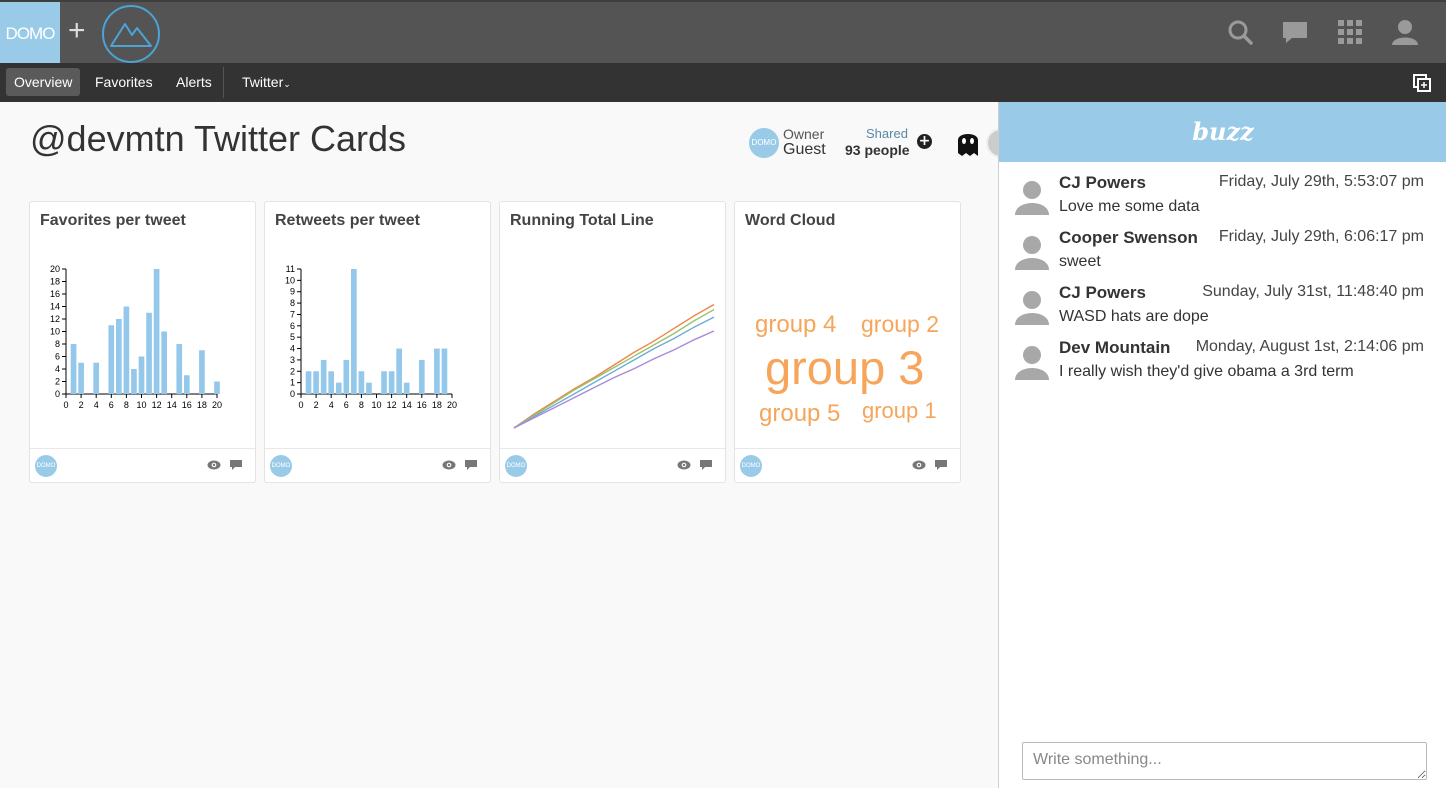 The height and width of the screenshot is (788, 1446). I want to click on running-total-line-chart, so click(614, 366).